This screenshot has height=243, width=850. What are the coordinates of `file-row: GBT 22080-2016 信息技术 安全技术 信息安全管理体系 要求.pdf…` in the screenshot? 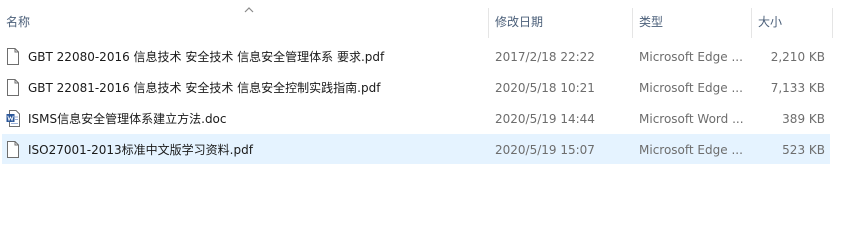 It's located at (416, 56).